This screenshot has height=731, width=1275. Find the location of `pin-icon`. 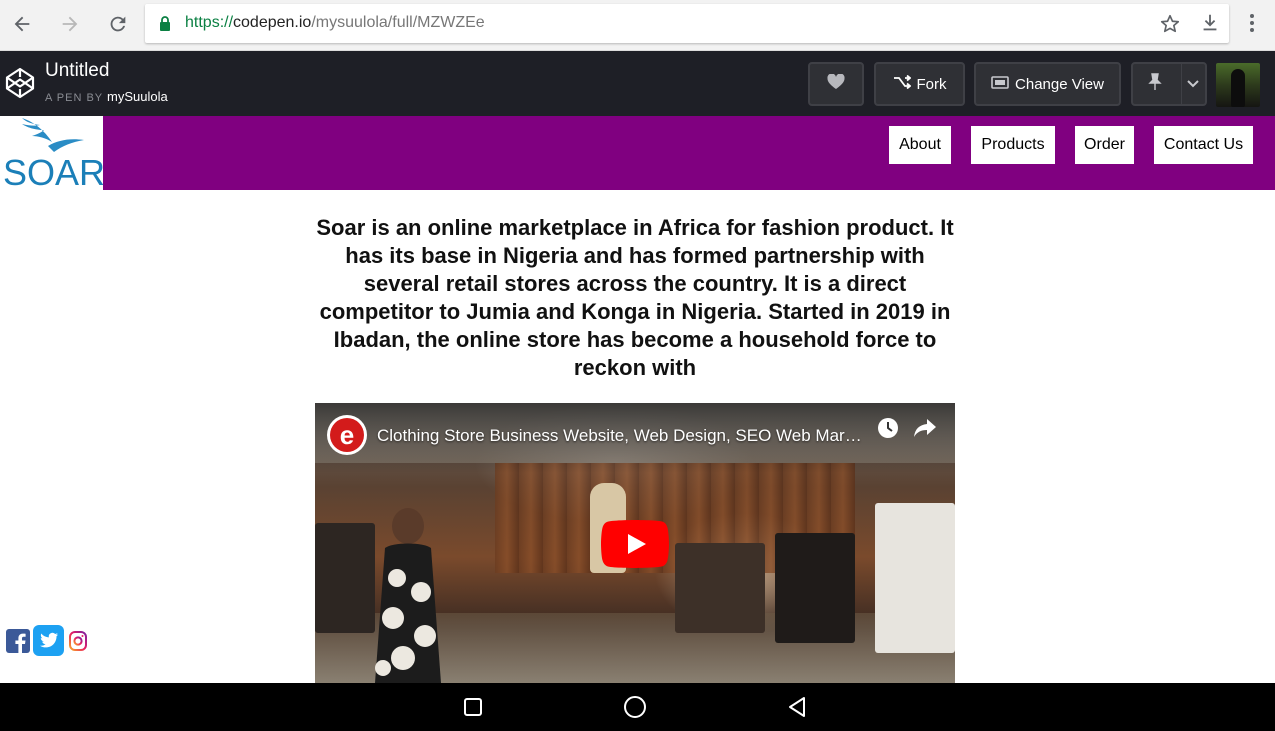

pin-icon is located at coordinates (1155, 84).